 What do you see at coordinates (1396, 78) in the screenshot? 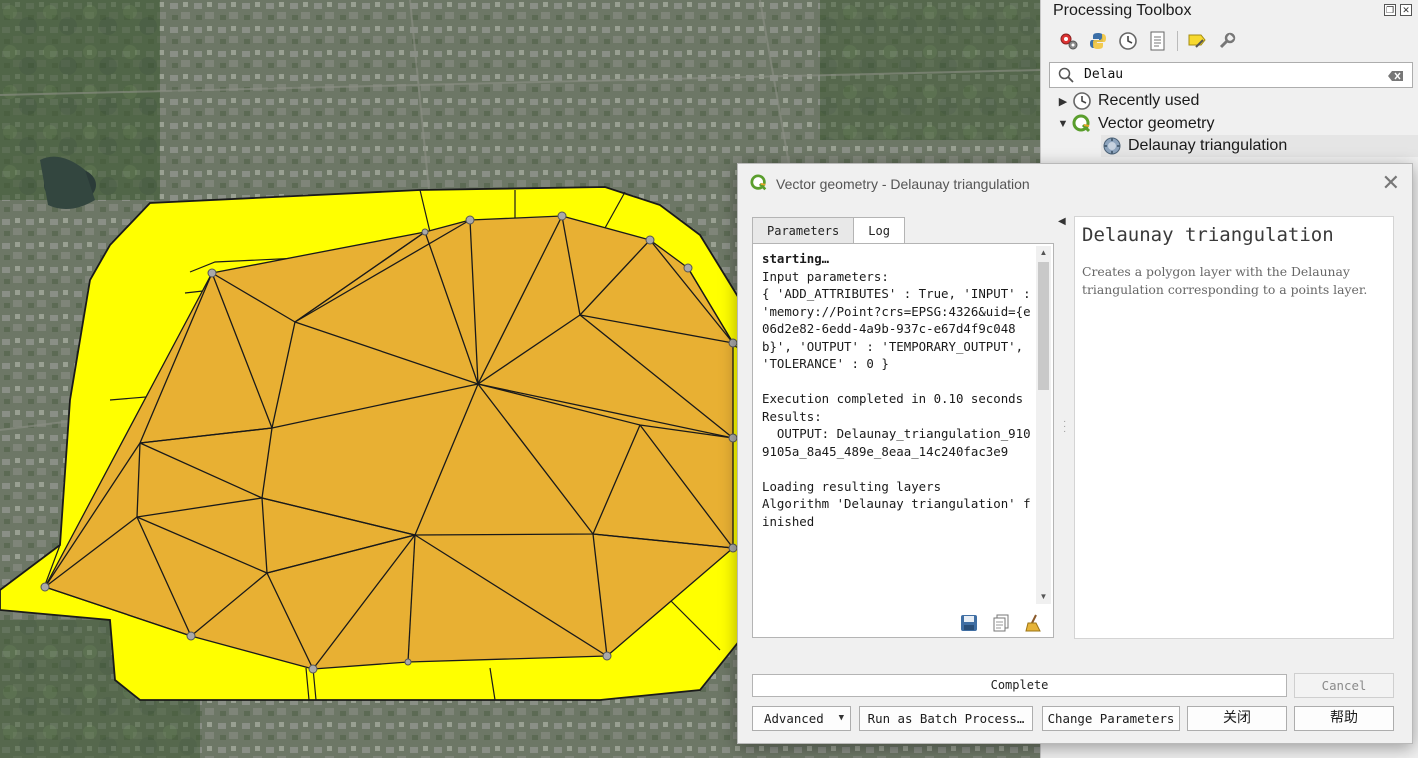
I see `clear-search-icon` at bounding box center [1396, 78].